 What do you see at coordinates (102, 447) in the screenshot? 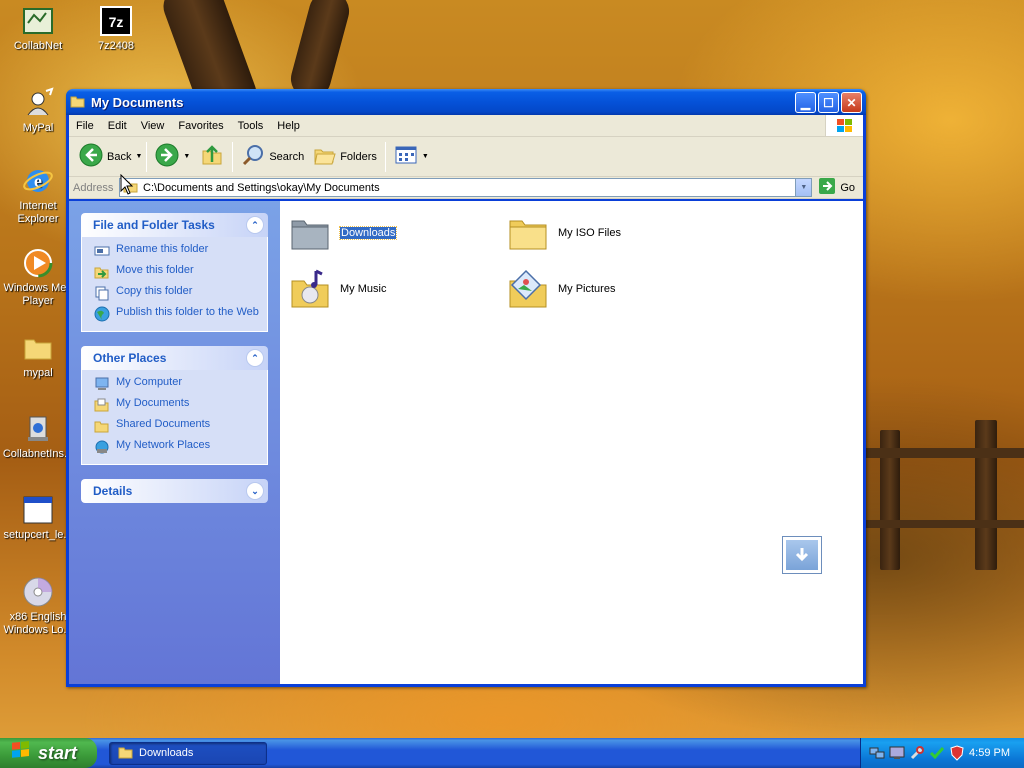
I see `network-icon` at bounding box center [102, 447].